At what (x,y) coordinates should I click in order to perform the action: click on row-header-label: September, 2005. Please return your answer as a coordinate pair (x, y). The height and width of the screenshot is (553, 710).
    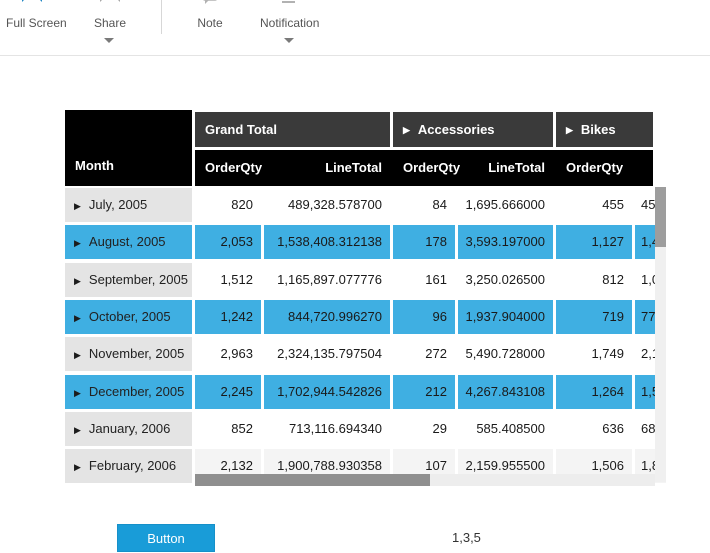
    Looking at the image, I should click on (138, 279).